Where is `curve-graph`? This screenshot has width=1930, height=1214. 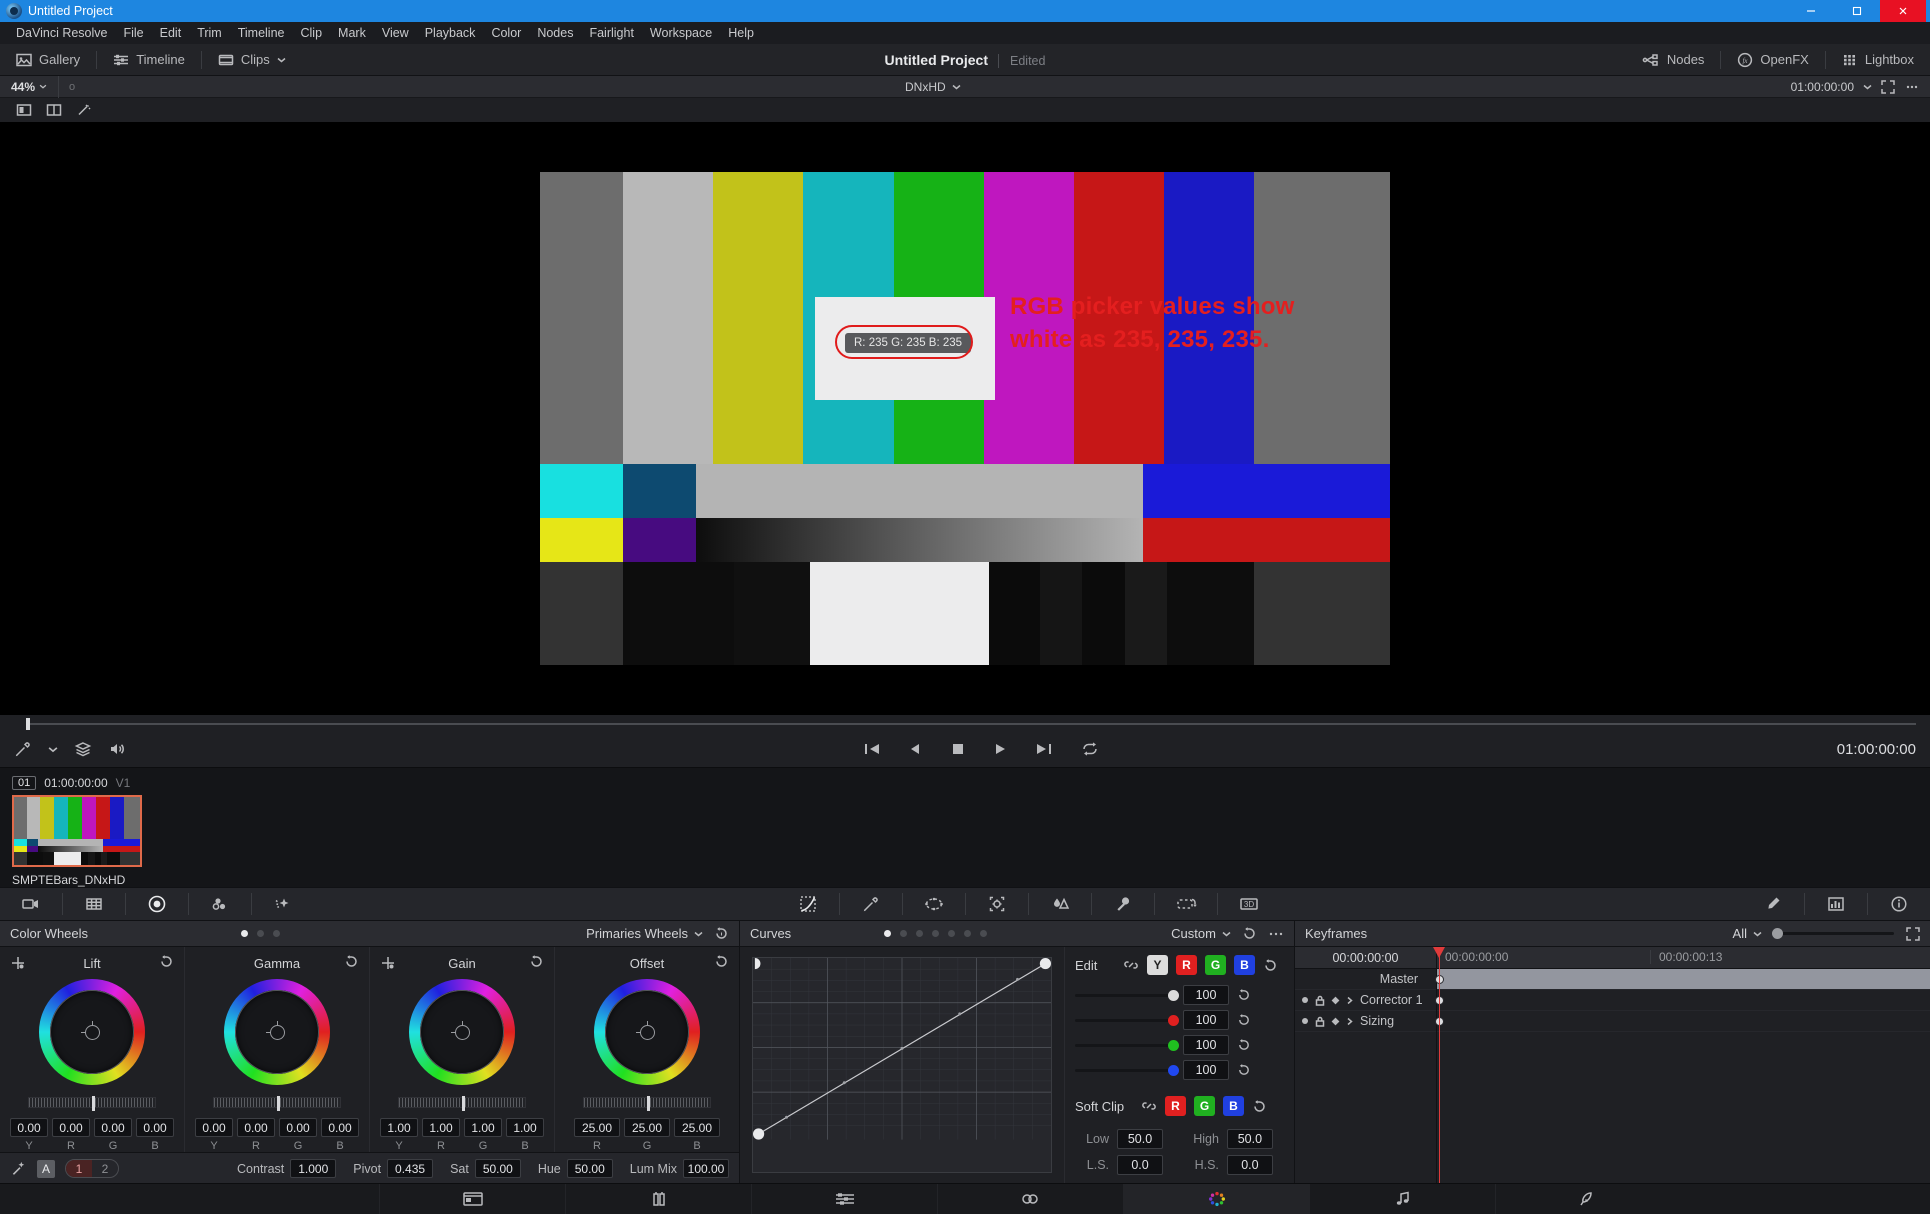 curve-graph is located at coordinates (902, 1065).